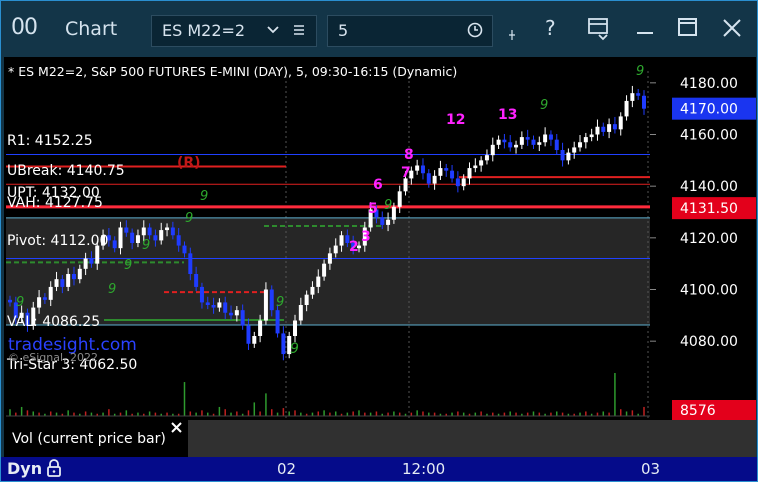  Describe the element at coordinates (507, 115) in the screenshot. I see `countdown-label: 13` at that location.